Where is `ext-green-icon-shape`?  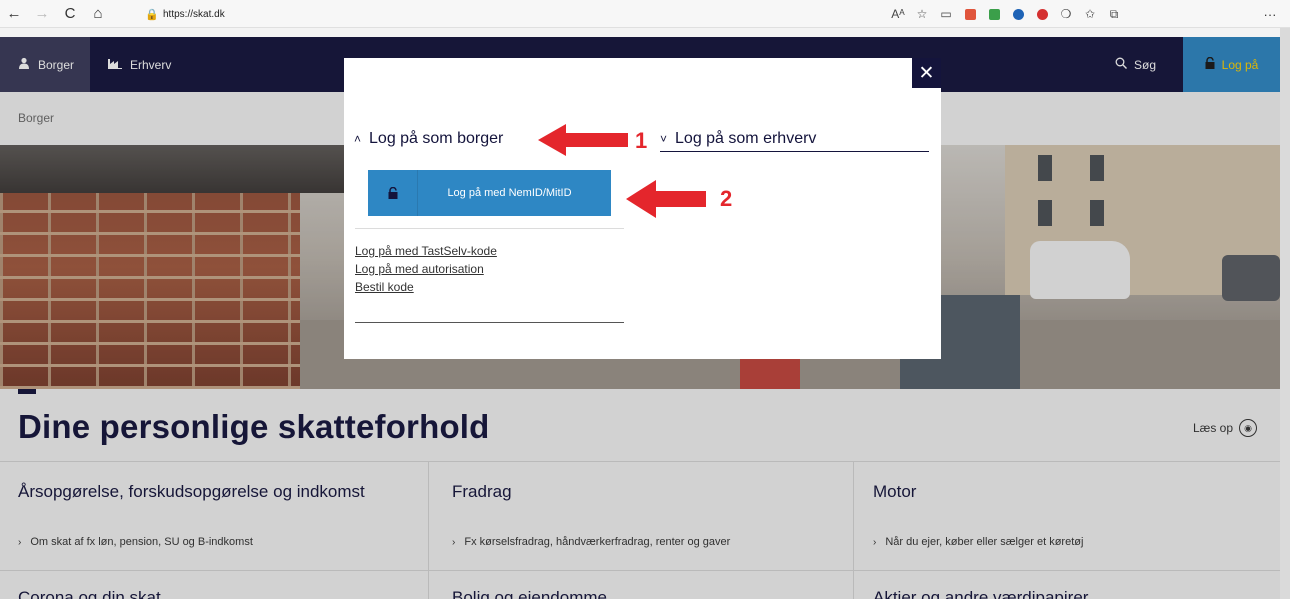 ext-green-icon-shape is located at coordinates (994, 14).